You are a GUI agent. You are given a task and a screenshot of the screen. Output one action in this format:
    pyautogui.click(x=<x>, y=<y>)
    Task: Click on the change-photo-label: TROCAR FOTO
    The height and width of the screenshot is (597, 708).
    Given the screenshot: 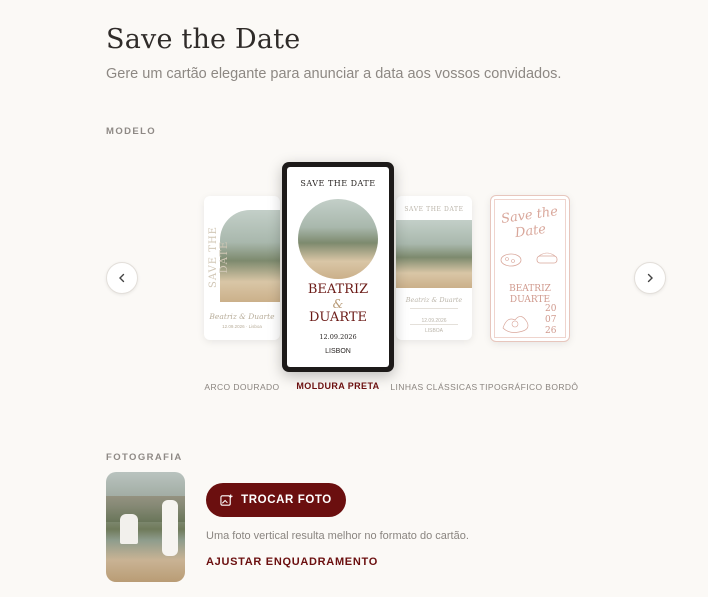 What is the action you would take?
    pyautogui.click(x=286, y=500)
    